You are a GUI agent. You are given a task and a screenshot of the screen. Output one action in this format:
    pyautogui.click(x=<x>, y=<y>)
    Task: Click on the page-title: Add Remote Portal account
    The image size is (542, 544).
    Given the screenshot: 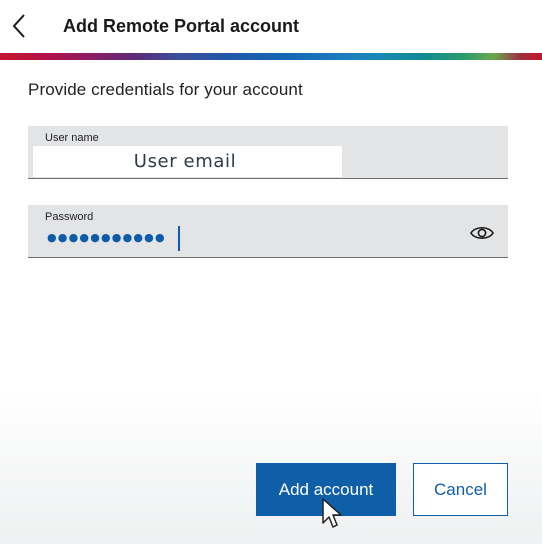 What is the action you would take?
    pyautogui.click(x=181, y=26)
    